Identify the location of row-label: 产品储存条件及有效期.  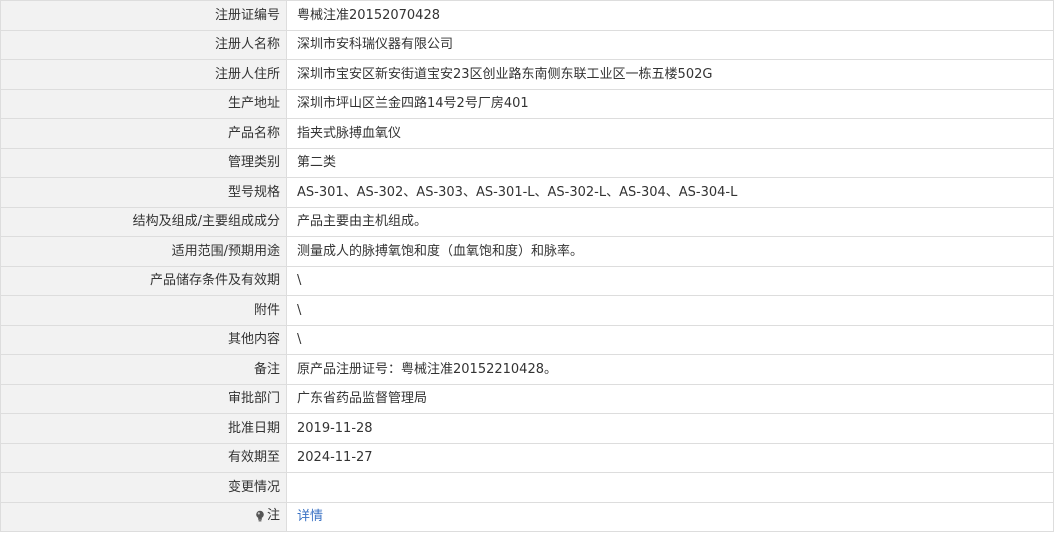
(143, 280).